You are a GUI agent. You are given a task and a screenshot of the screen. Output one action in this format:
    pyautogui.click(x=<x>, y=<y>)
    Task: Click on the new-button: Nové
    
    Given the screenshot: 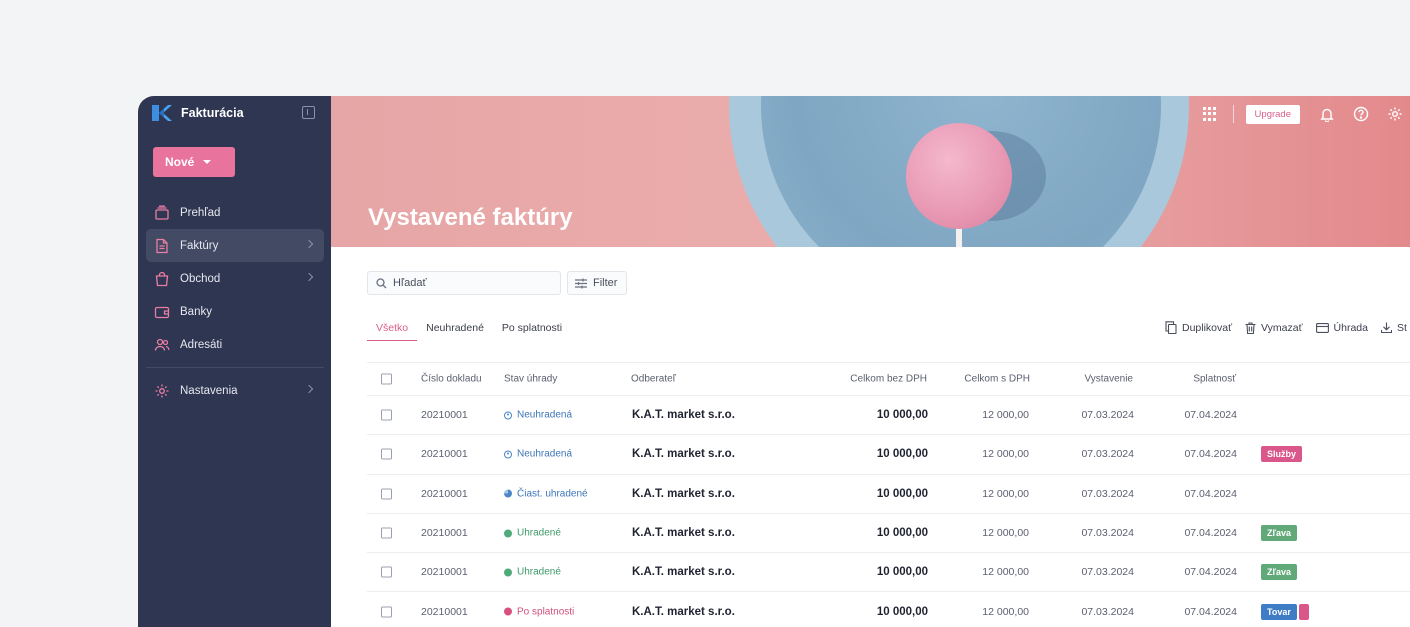 What is the action you would take?
    pyautogui.click(x=194, y=162)
    